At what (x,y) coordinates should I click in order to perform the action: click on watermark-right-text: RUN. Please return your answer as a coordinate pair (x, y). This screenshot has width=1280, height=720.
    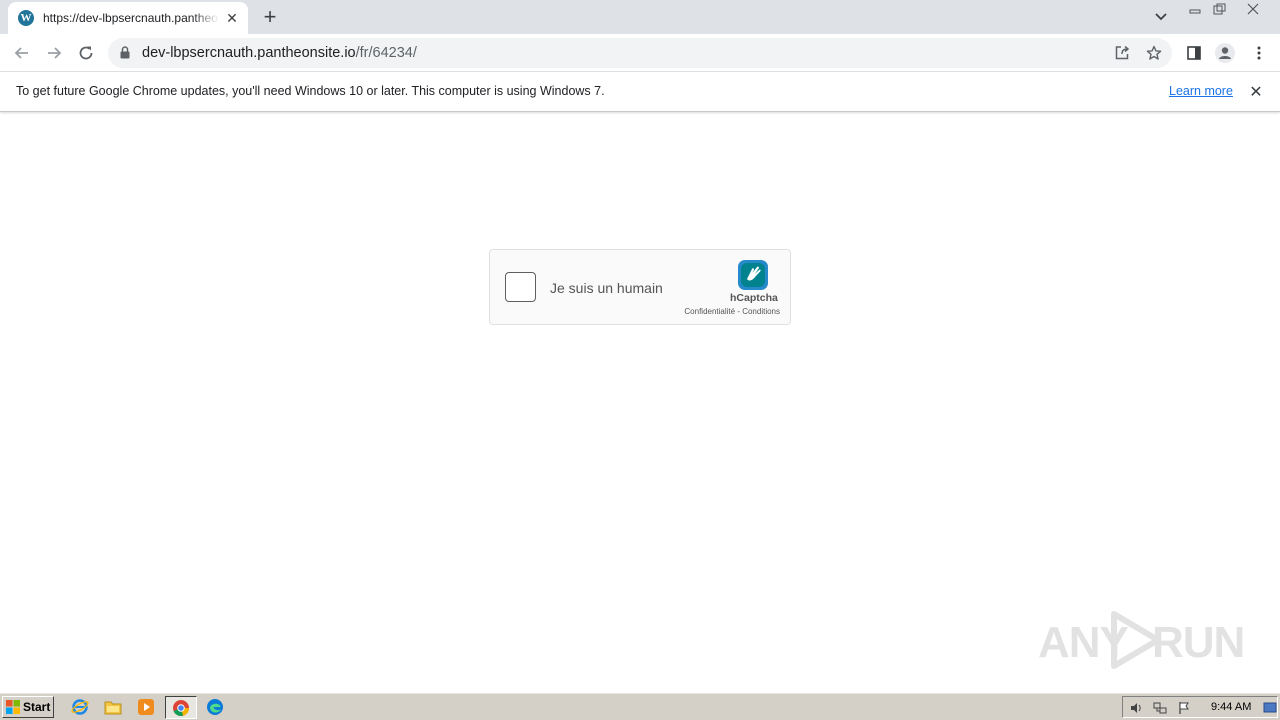
    Looking at the image, I should click on (1198, 642).